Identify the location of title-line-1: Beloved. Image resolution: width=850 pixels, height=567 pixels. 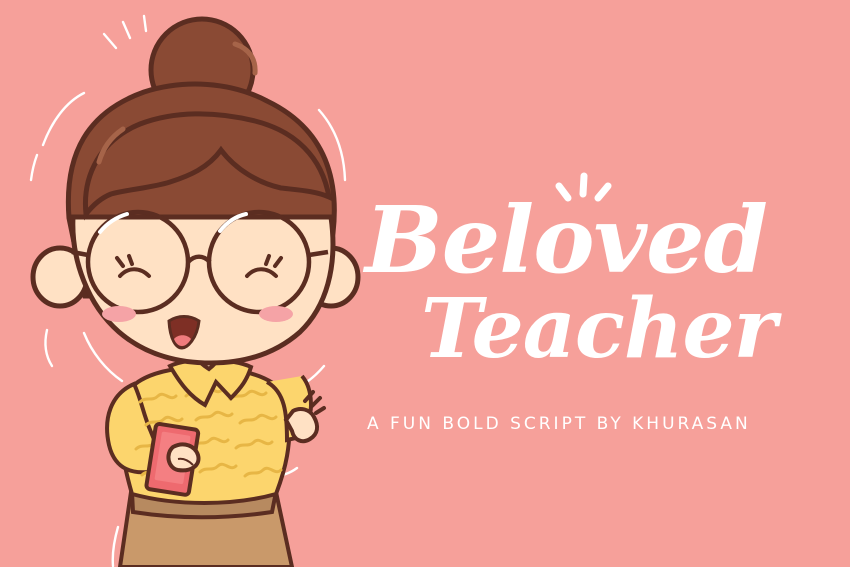
(566, 240).